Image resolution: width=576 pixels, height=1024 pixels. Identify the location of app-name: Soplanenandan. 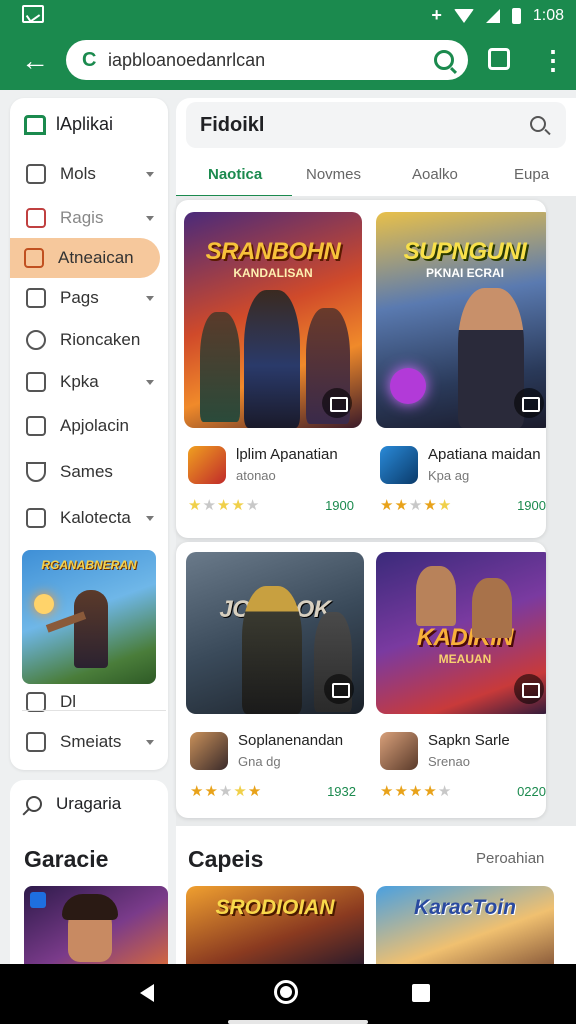
(291, 740).